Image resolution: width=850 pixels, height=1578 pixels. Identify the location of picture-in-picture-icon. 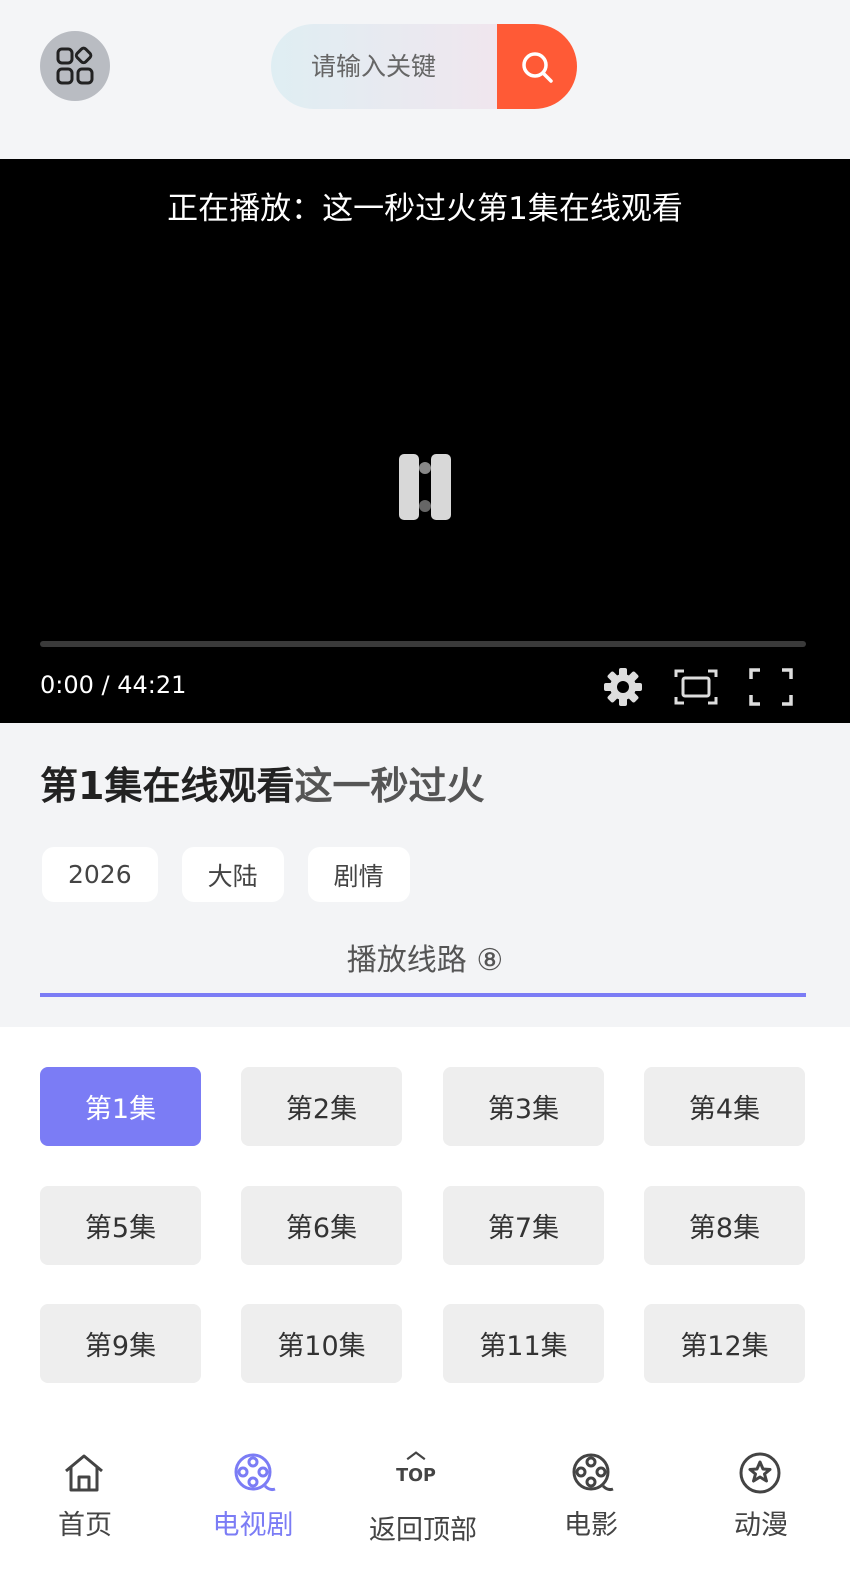
(696, 687).